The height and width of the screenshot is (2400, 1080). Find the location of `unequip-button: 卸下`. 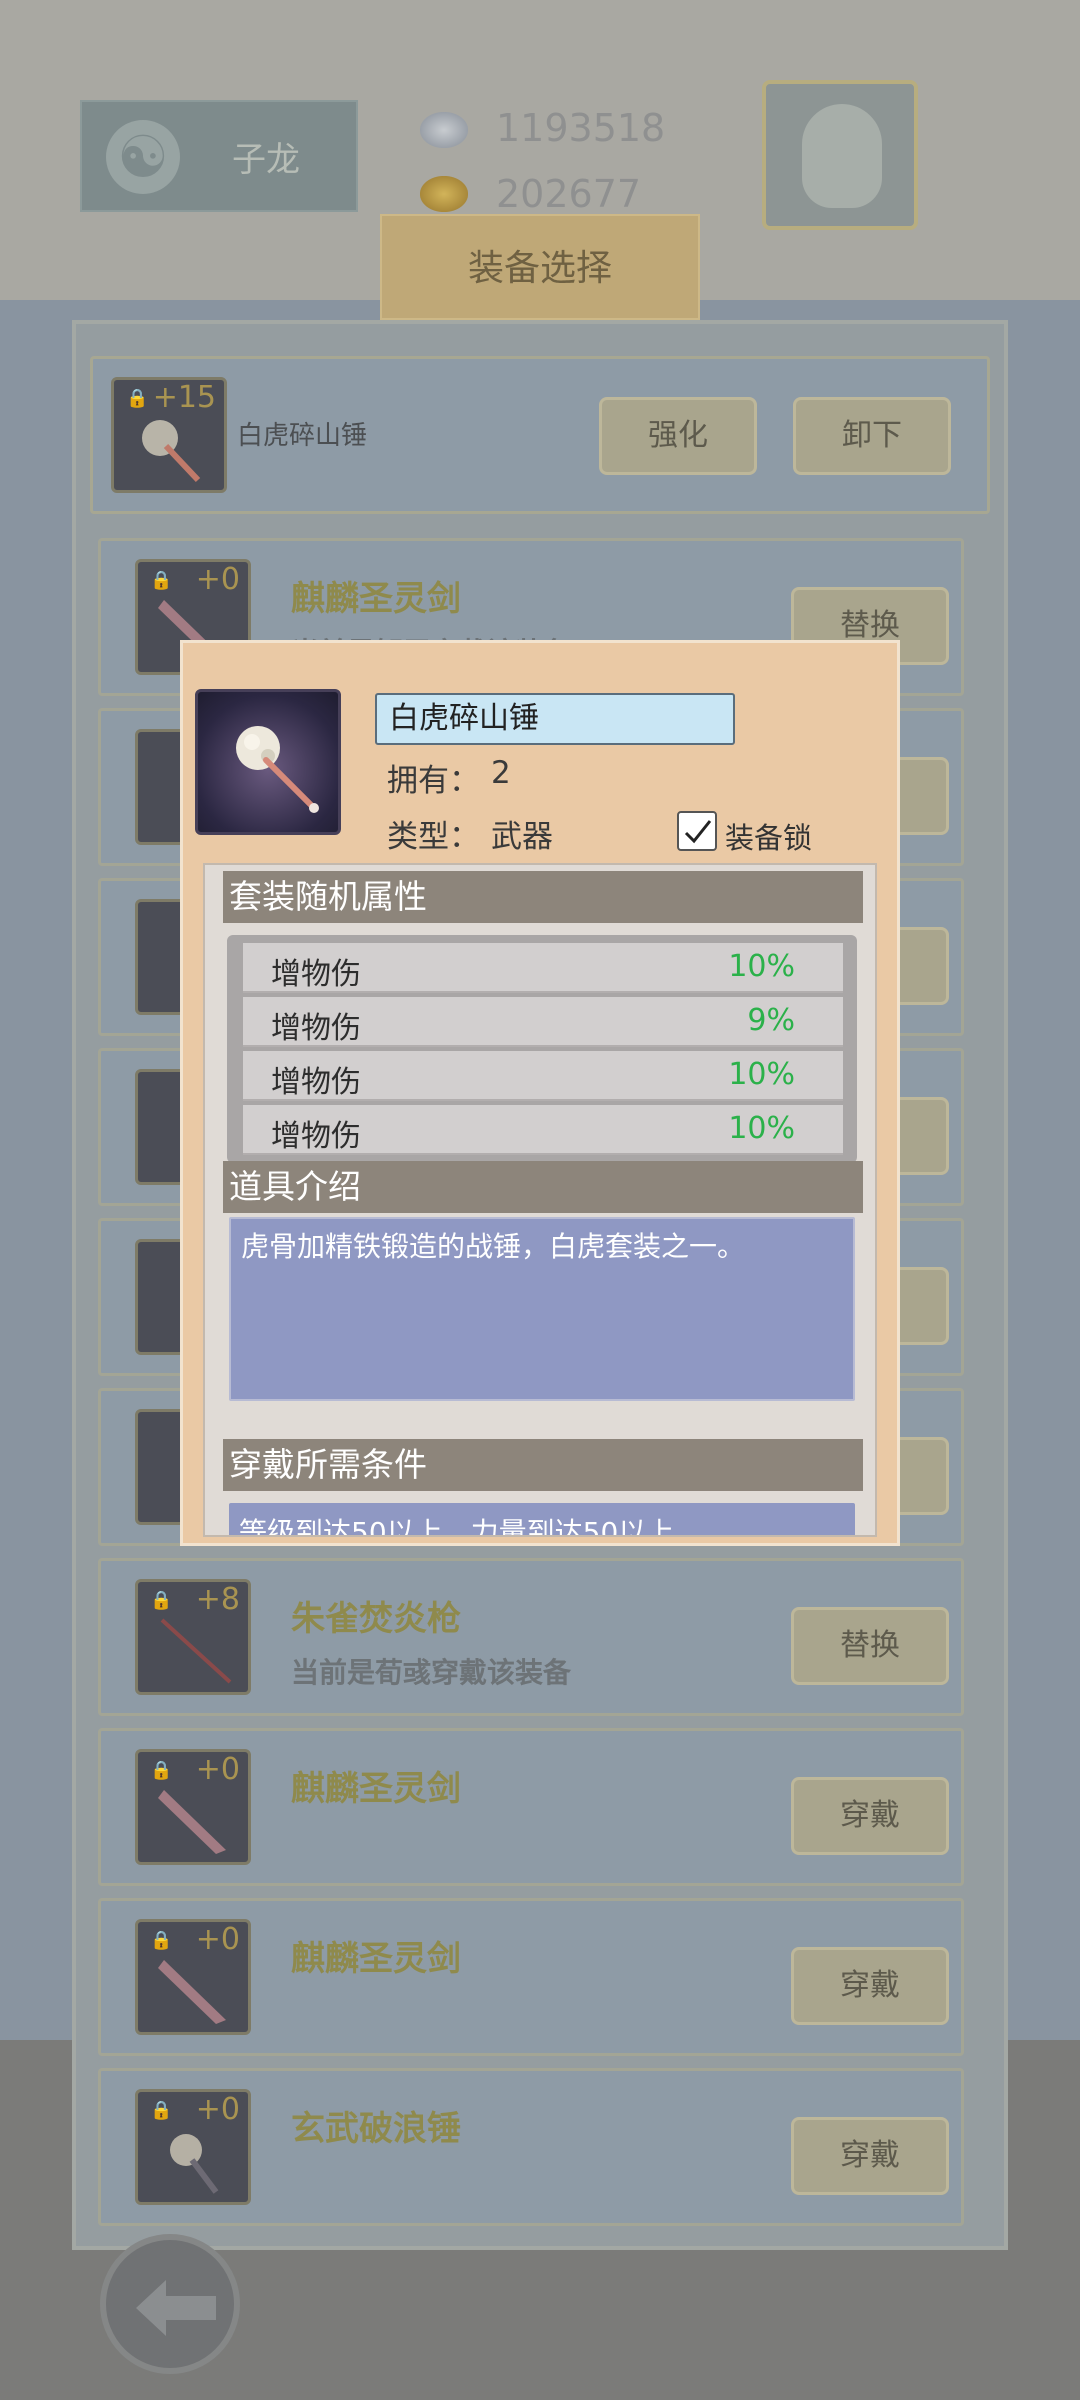

unequip-button: 卸下 is located at coordinates (872, 436).